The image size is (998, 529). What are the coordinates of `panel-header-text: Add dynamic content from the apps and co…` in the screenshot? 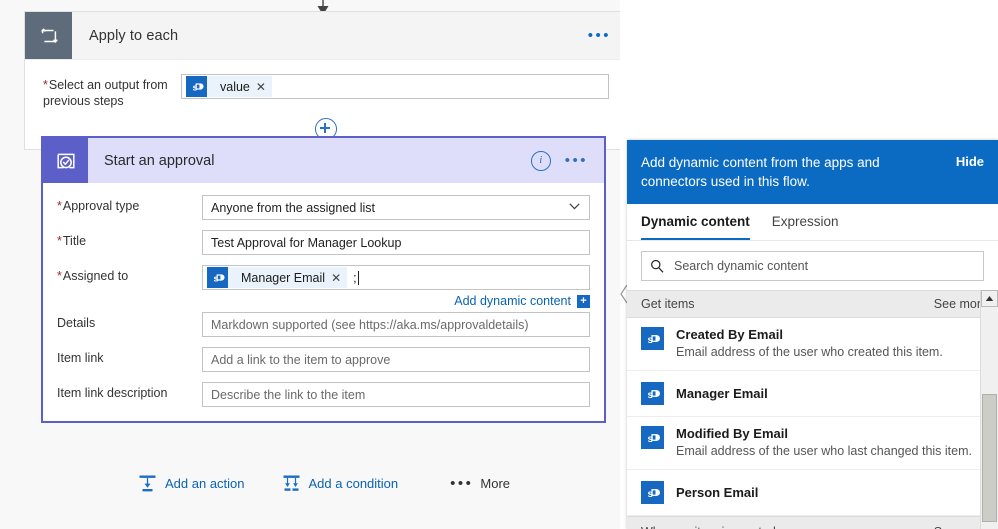 It's located at (760, 172).